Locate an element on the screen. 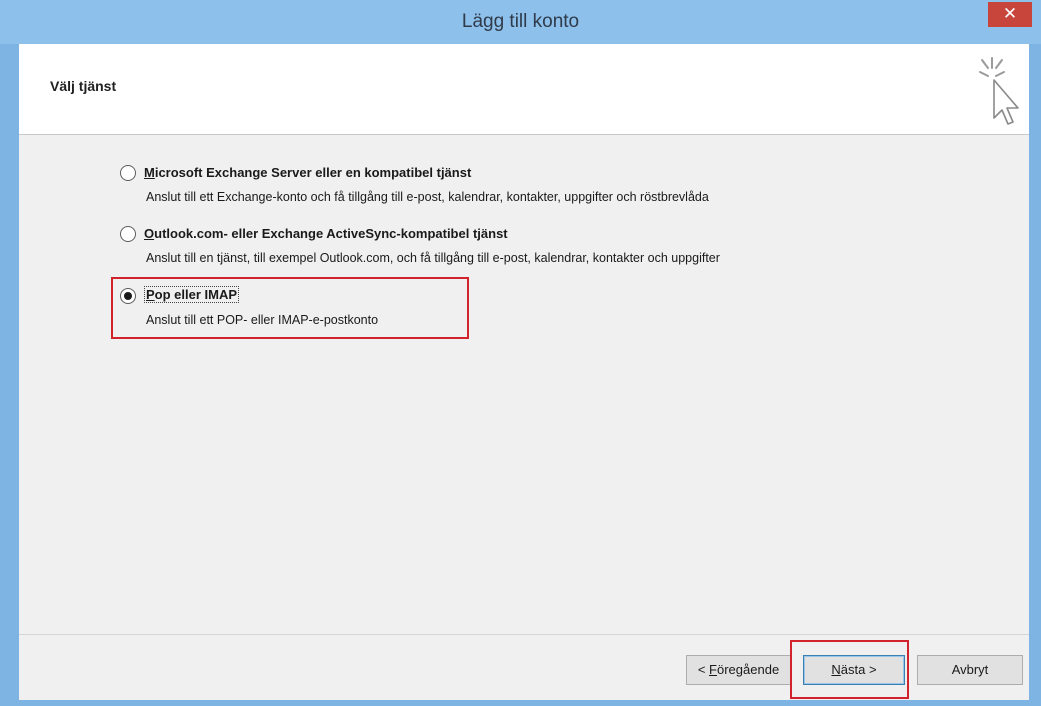 Image resolution: width=1041 pixels, height=706 pixels. title-bar: Lägg till konto ✕ is located at coordinates (520, 22).